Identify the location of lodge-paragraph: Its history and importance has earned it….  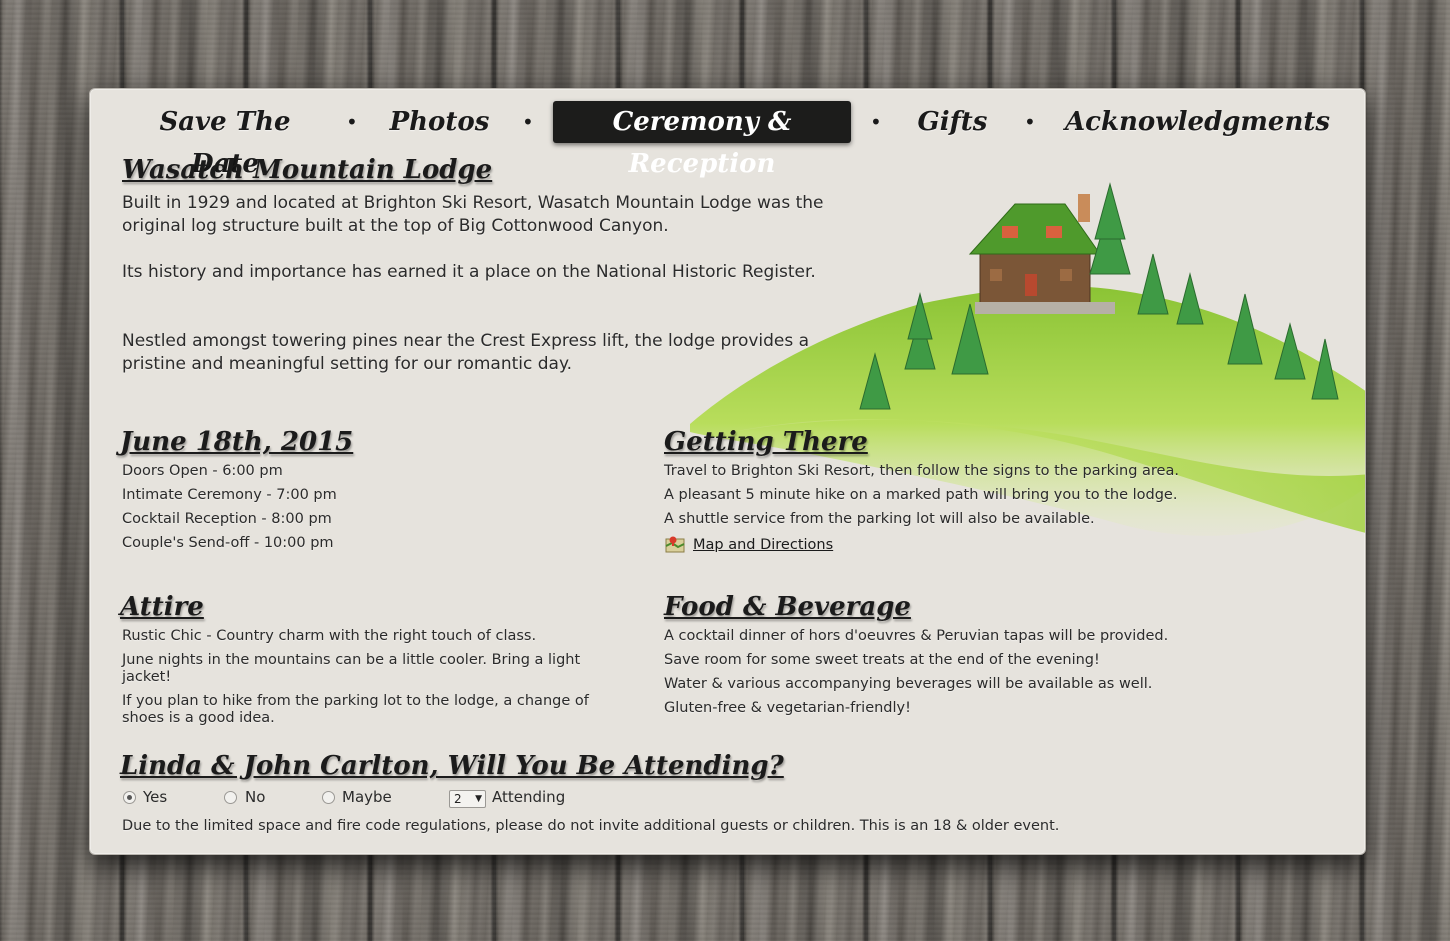
(469, 272).